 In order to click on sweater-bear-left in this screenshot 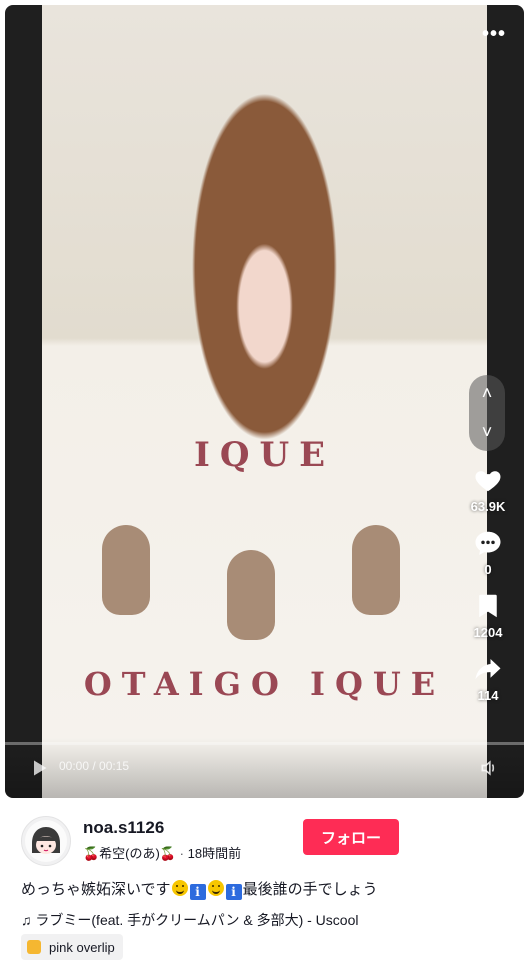, I will do `click(126, 570)`.